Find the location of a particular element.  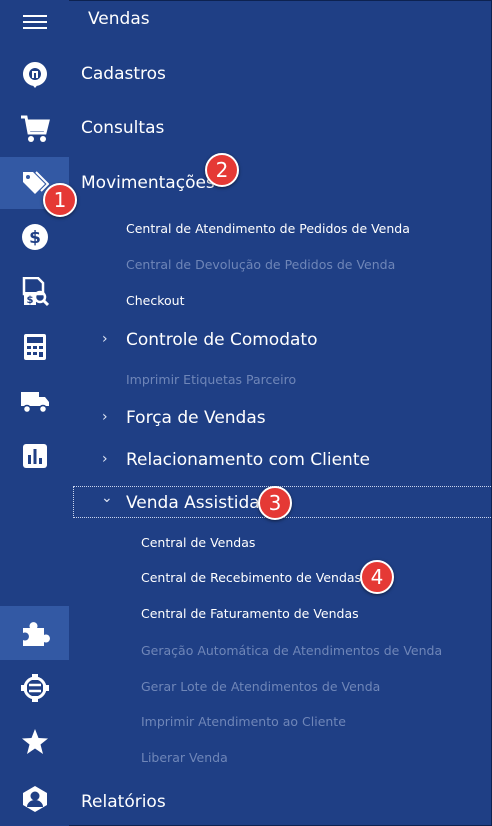

menu-group-controle-comodato: Controle de Comodato is located at coordinates (221, 340).